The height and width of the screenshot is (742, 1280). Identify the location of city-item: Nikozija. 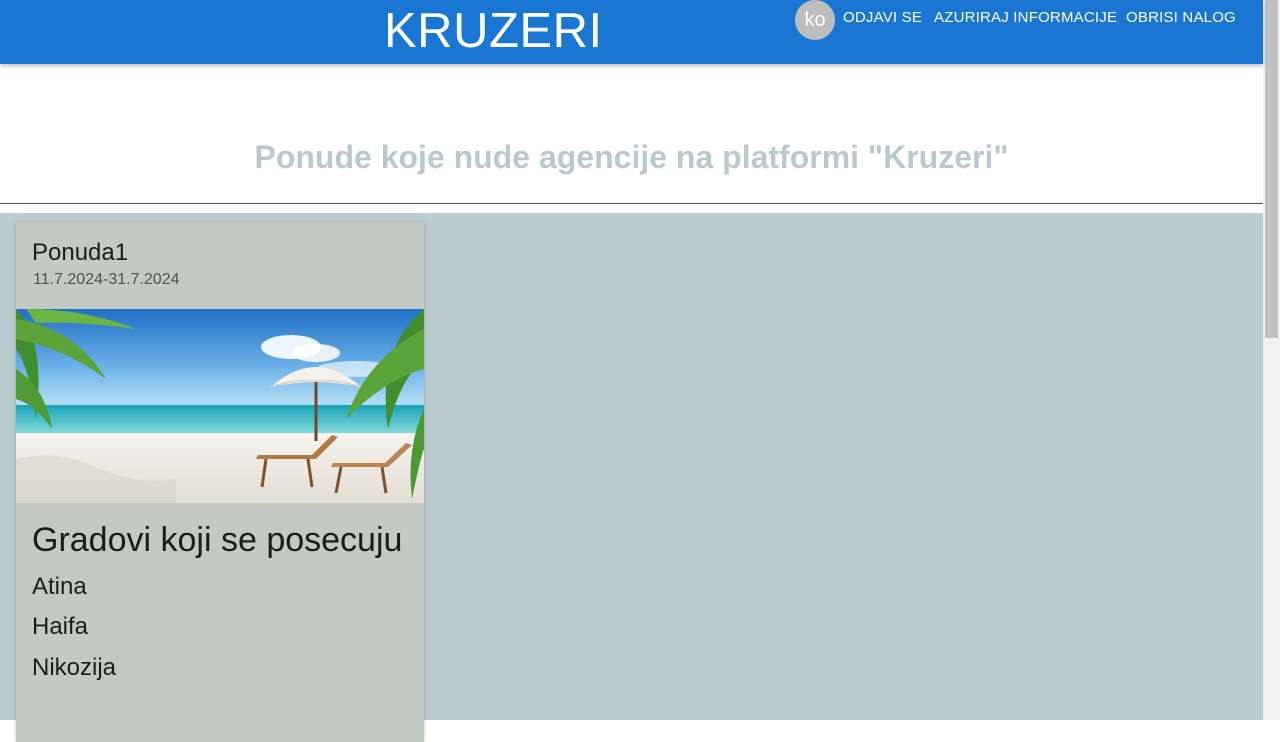
(74, 667).